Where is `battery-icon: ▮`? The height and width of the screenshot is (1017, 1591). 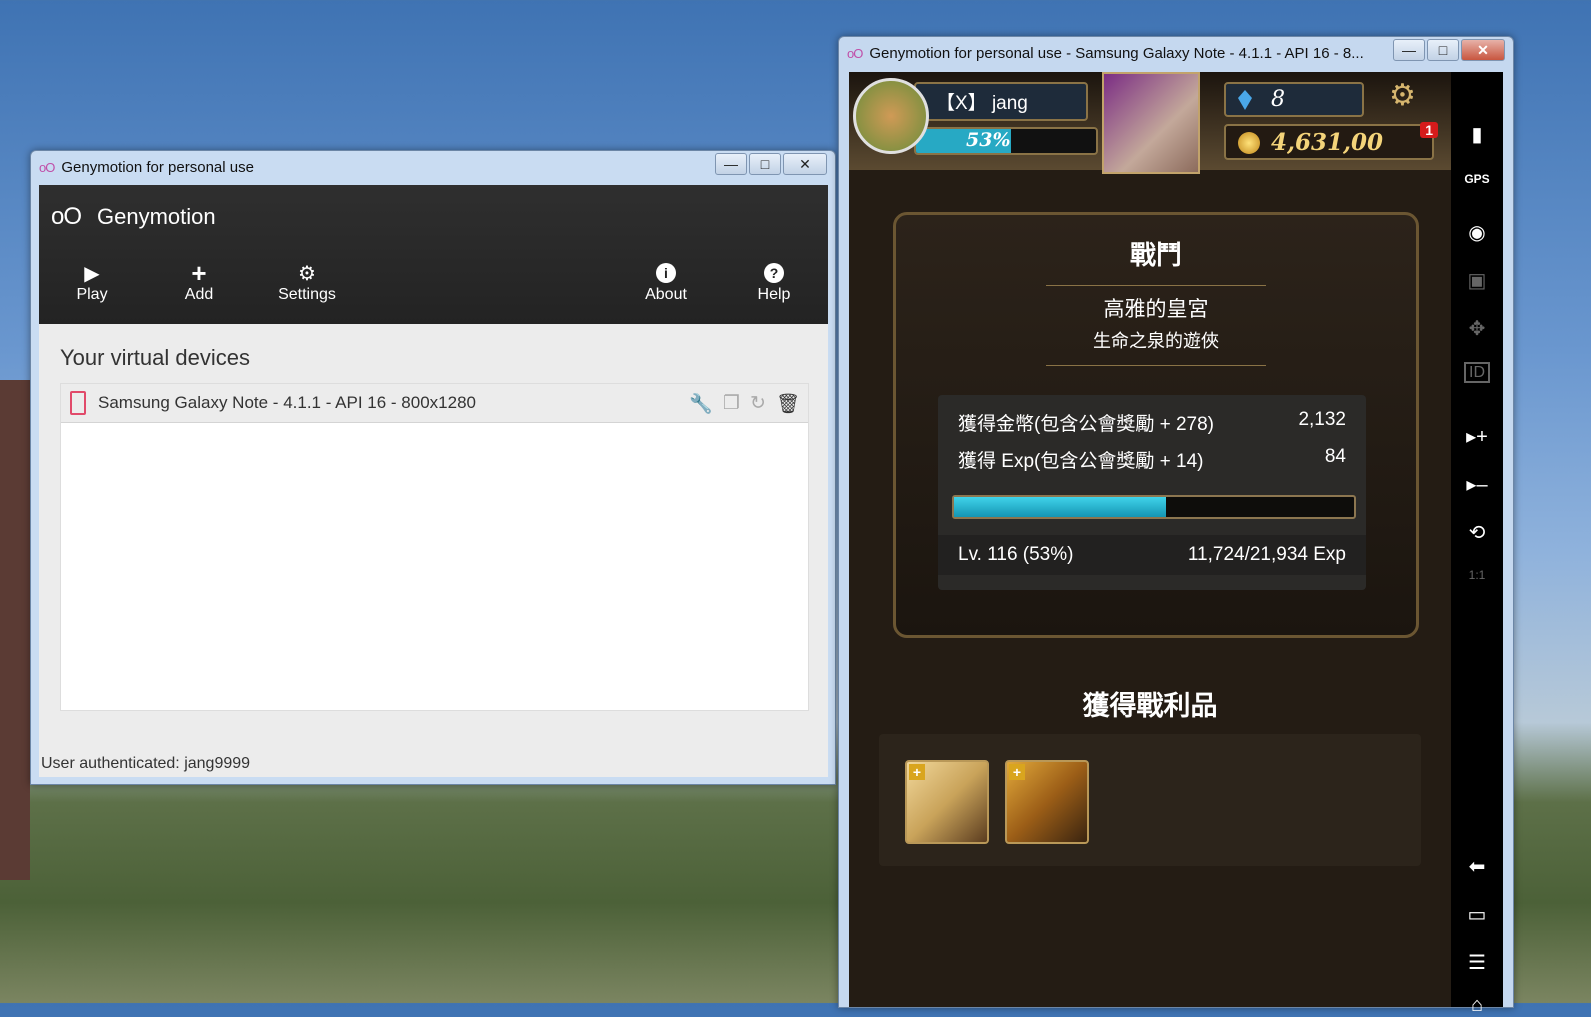
battery-icon: ▮ is located at coordinates (1477, 134).